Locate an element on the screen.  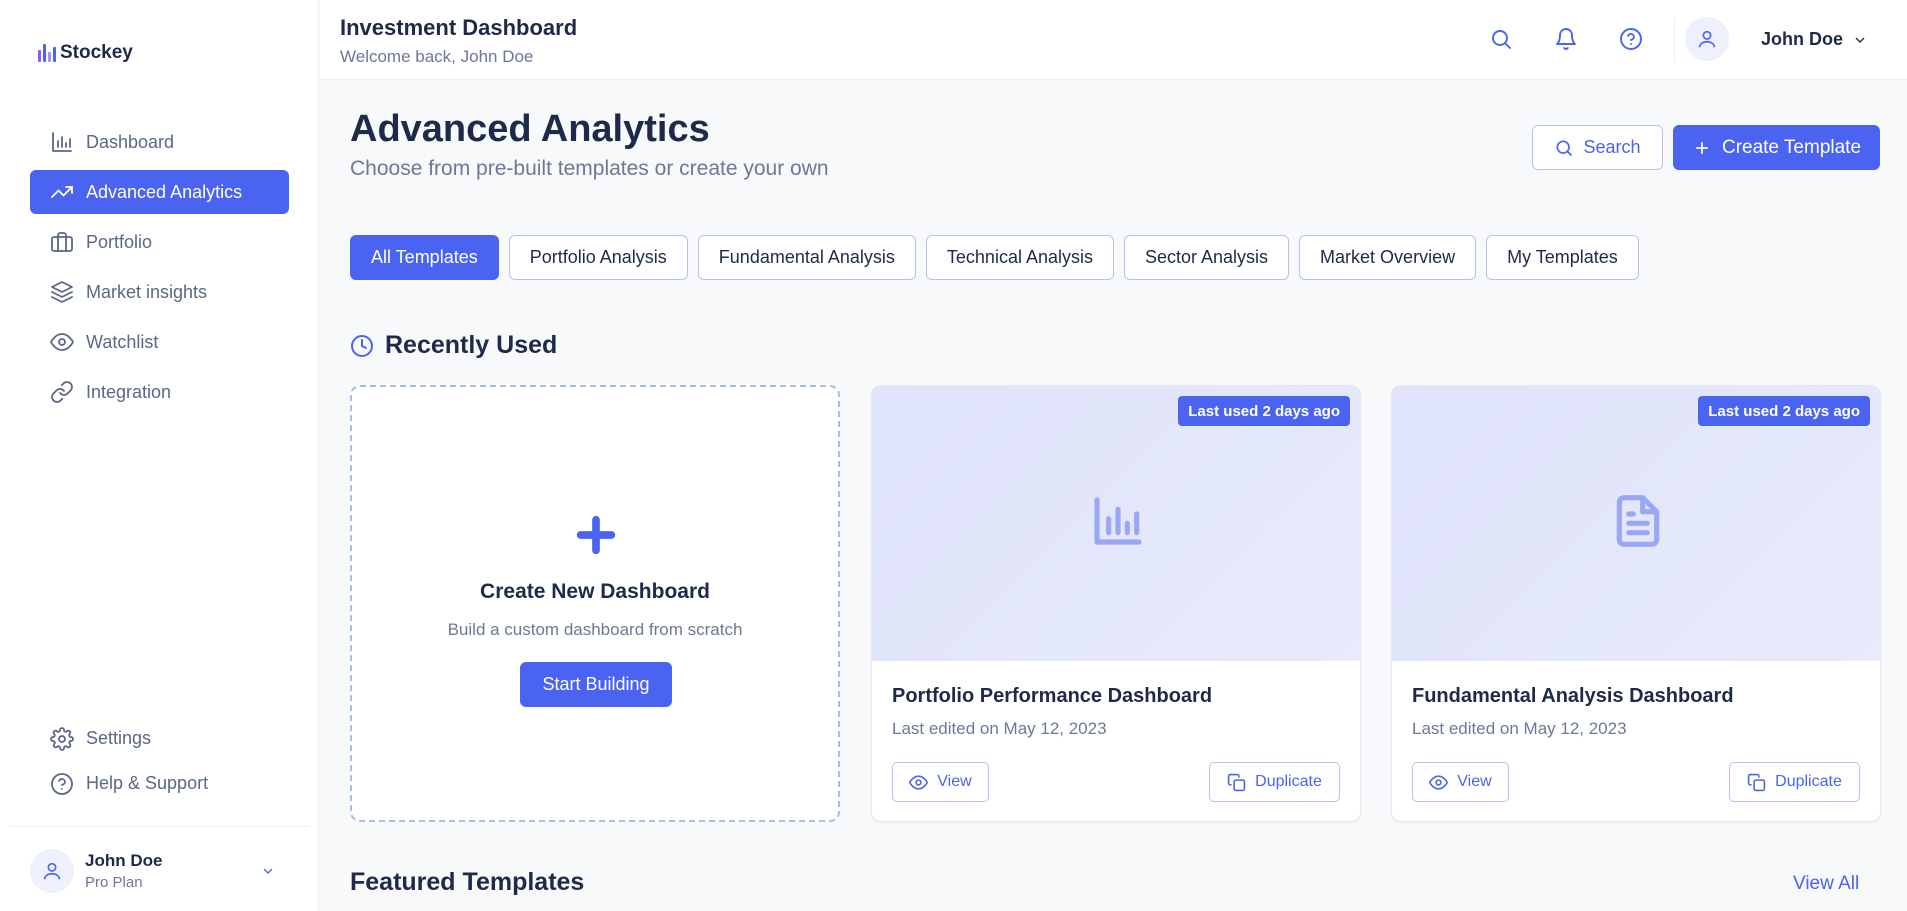
sidebar-item-label: Portfolio is located at coordinates (119, 241).